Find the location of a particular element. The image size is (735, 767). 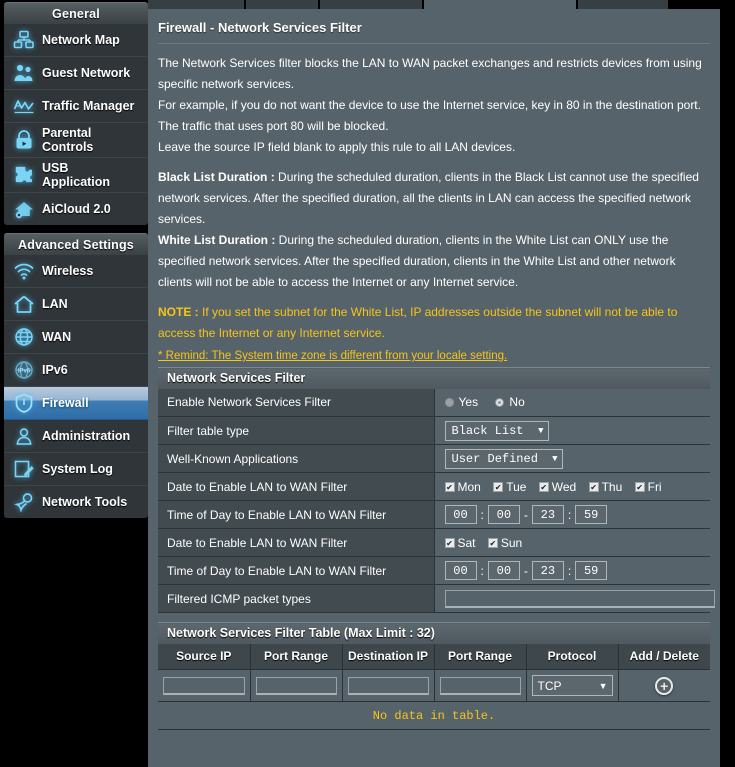

weekend-start-hour-input is located at coordinates (460, 570).